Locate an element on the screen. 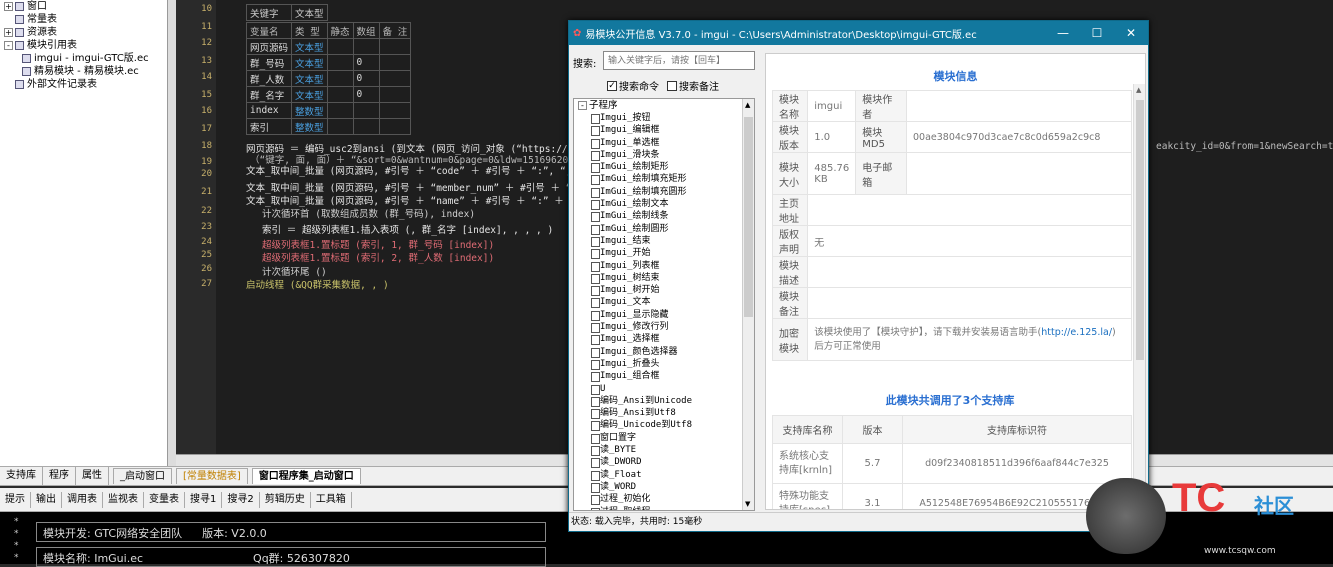 This screenshot has height=567, width=1333. info-scroll-thumb is located at coordinates (1140, 230).